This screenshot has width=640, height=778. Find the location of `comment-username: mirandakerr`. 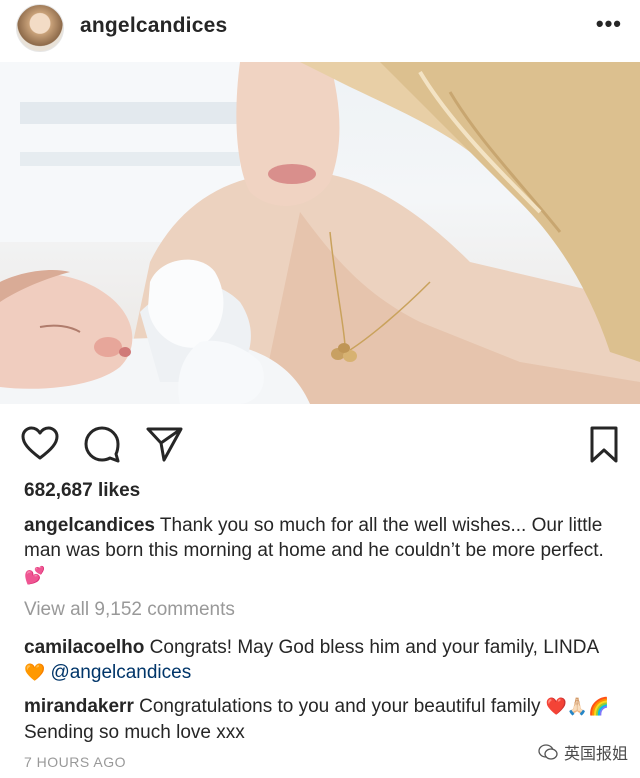

comment-username: mirandakerr is located at coordinates (79, 706).